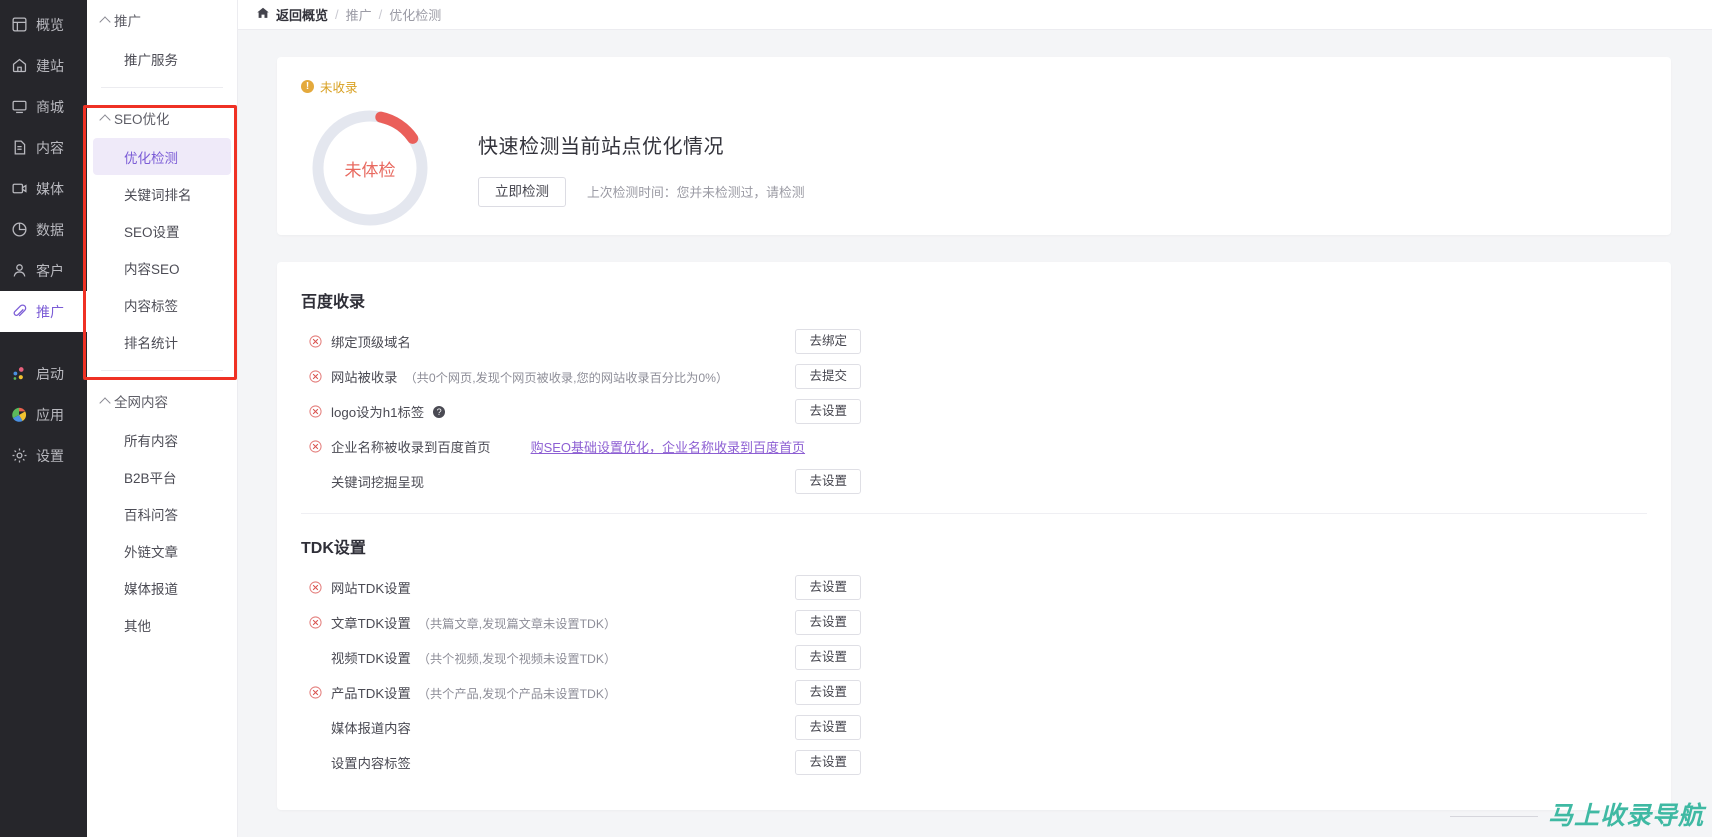  What do you see at coordinates (151, 515) in the screenshot?
I see `sidebar-item-label: 百科问答` at bounding box center [151, 515].